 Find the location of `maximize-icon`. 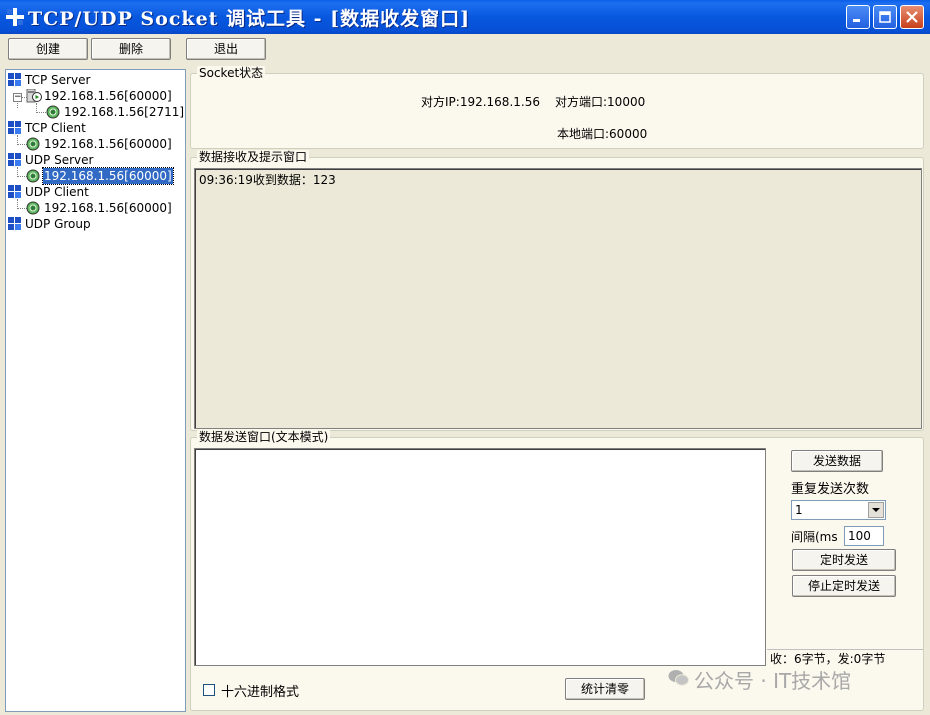

maximize-icon is located at coordinates (885, 17).